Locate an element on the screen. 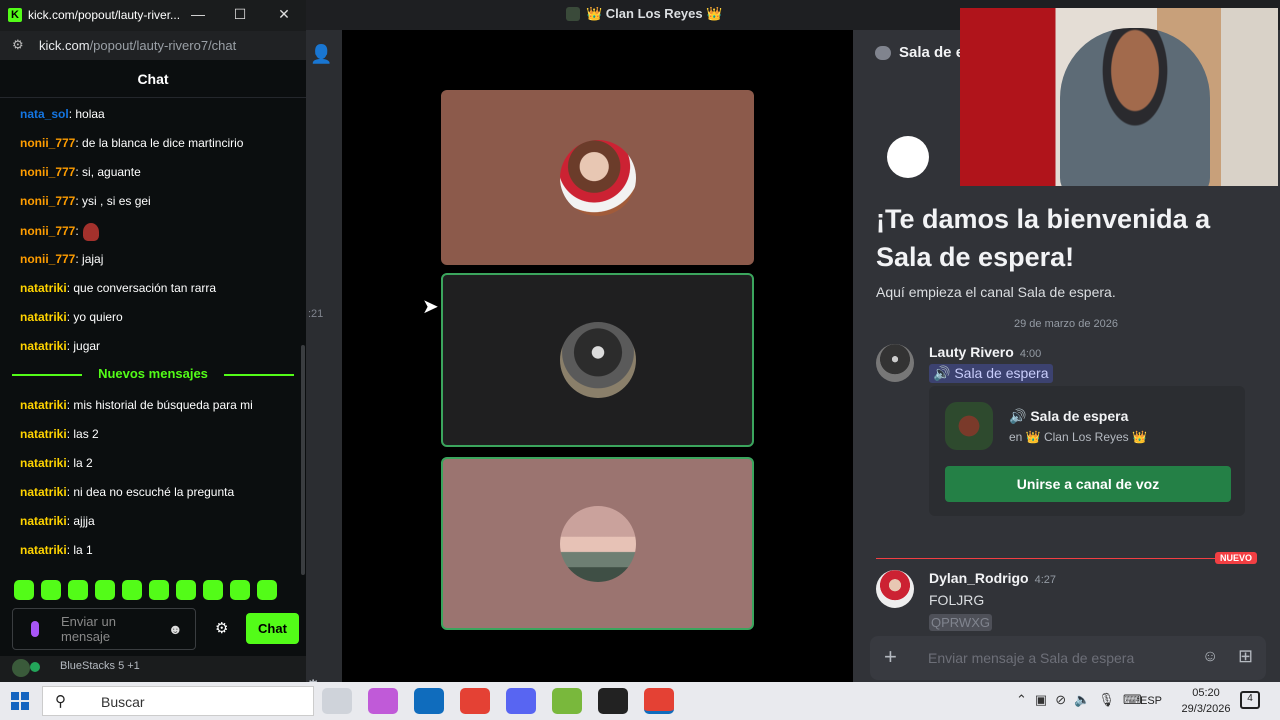 This screenshot has width=1280, height=720. streamer-image is located at coordinates (1135, 107).